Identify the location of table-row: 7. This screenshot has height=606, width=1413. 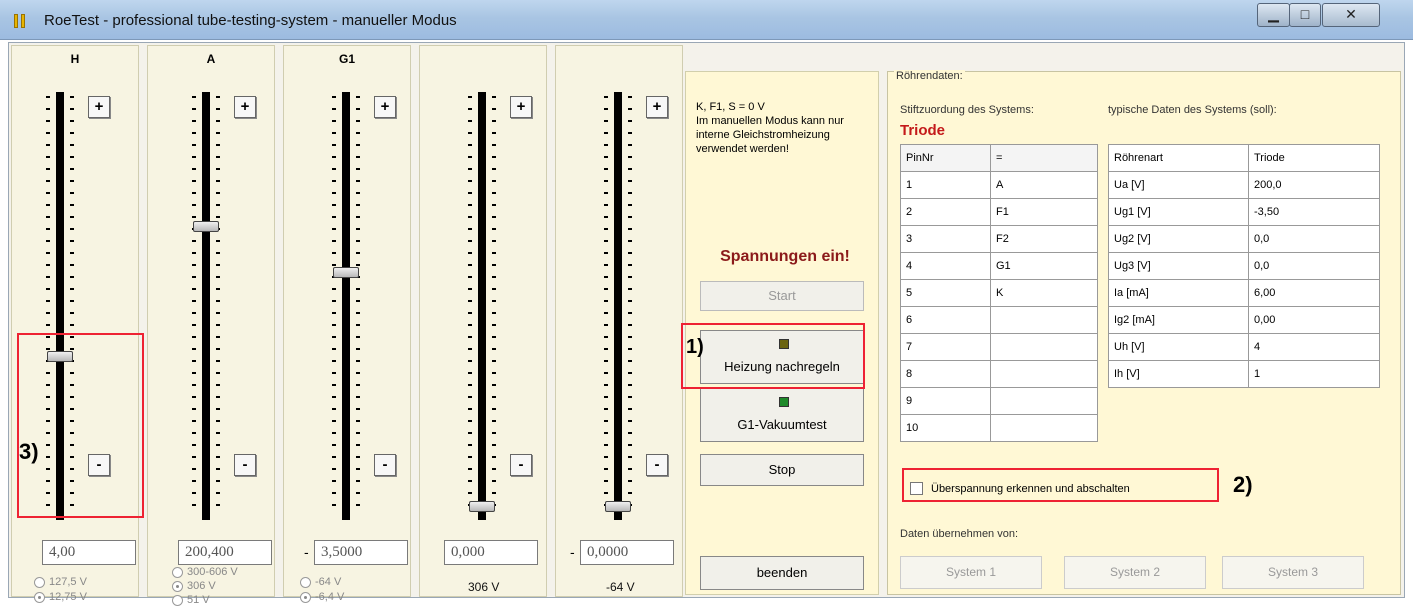
(999, 347).